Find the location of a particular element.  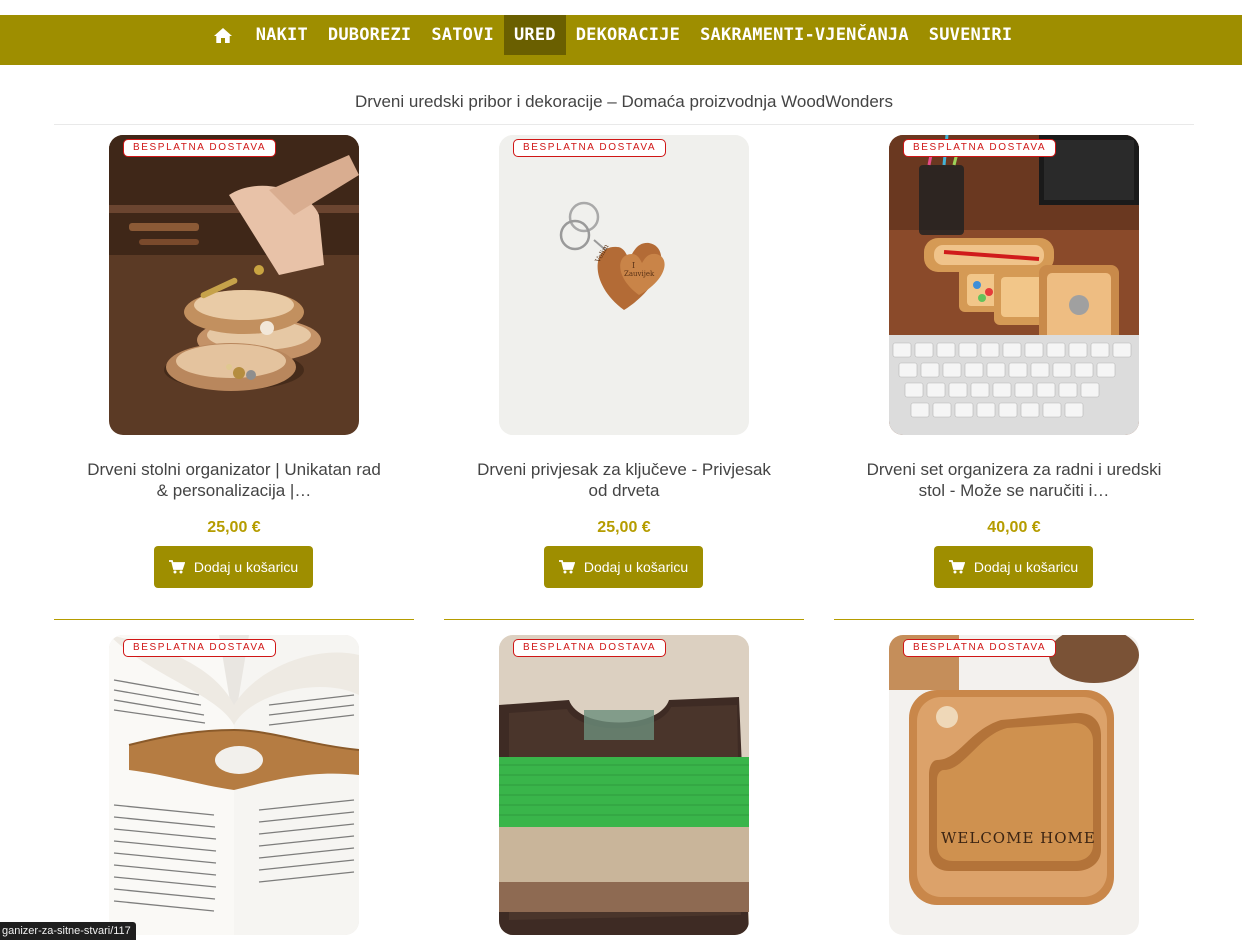

nav-item-satovi: SATOVI is located at coordinates (462, 35).